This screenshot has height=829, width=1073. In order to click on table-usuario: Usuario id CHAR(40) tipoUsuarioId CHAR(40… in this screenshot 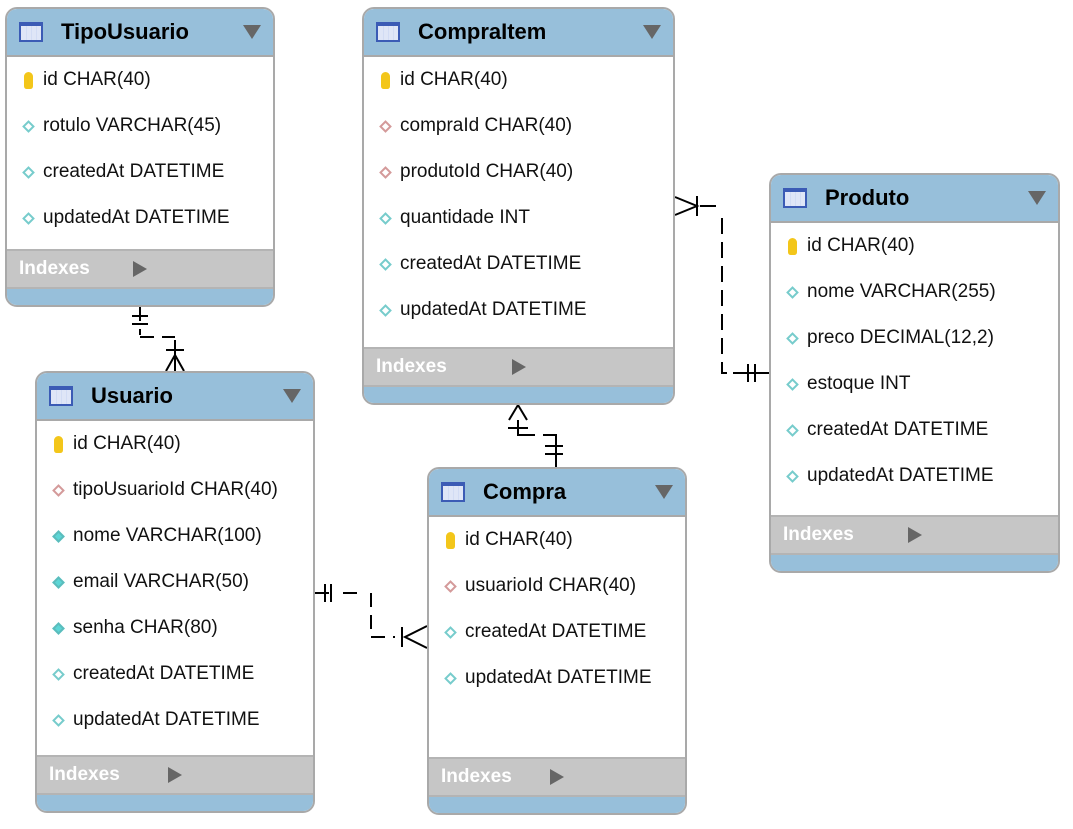, I will do `click(175, 592)`.